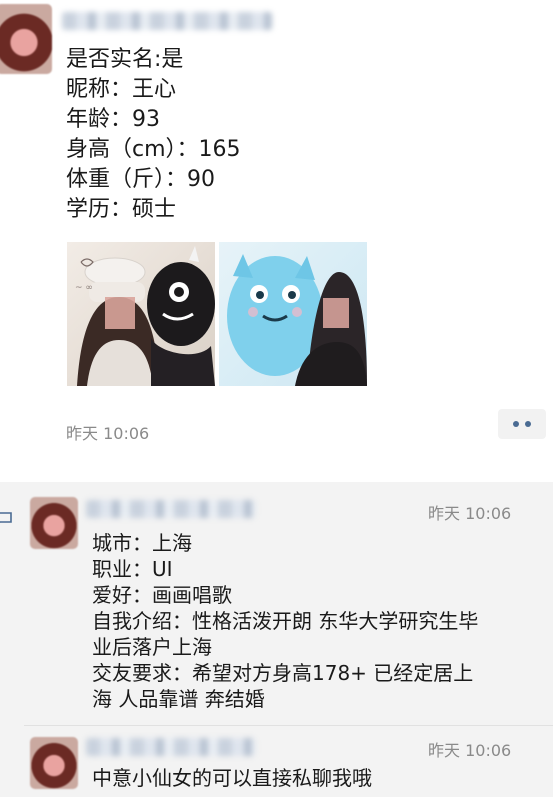  I want to click on post-author-name, so click(167, 21).